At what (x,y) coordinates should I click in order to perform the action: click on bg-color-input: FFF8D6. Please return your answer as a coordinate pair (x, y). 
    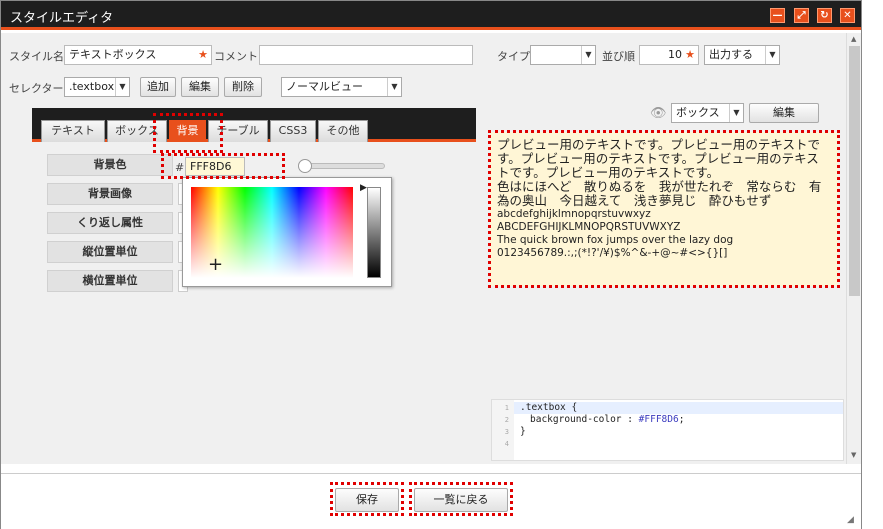
    Looking at the image, I should click on (215, 166).